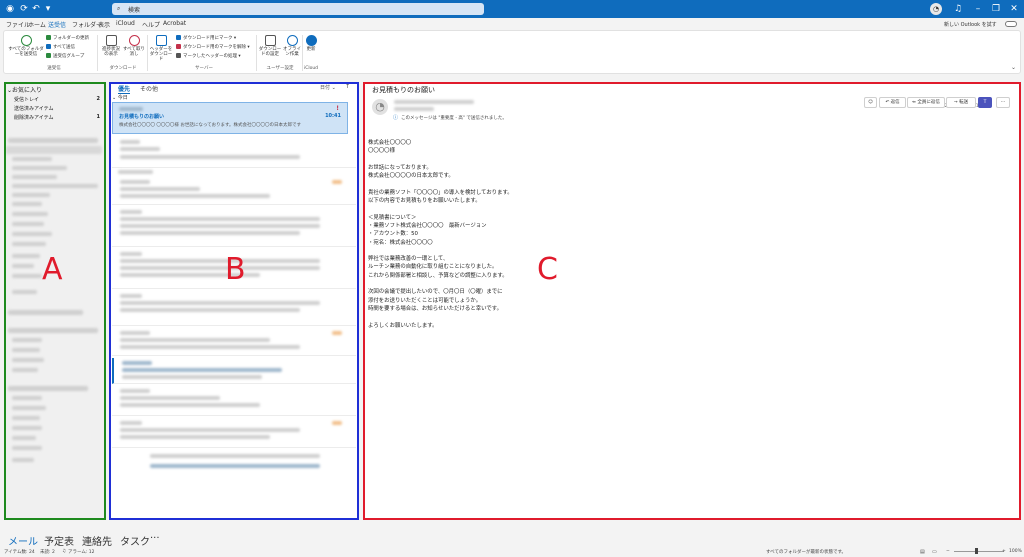  I want to click on unmark-download-button: ダウンロード用のマークを解除 ▾, so click(213, 47).